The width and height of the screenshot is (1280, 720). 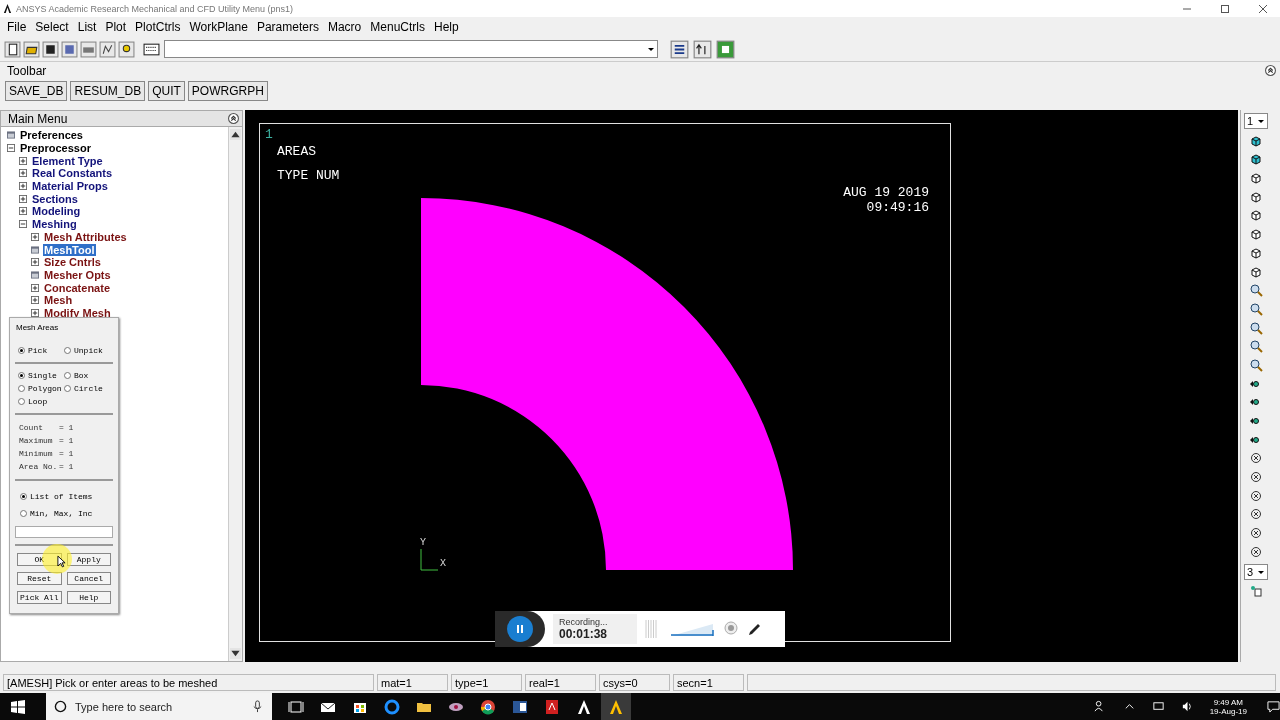 I want to click on dialog-button: OK, so click(x=39, y=559).